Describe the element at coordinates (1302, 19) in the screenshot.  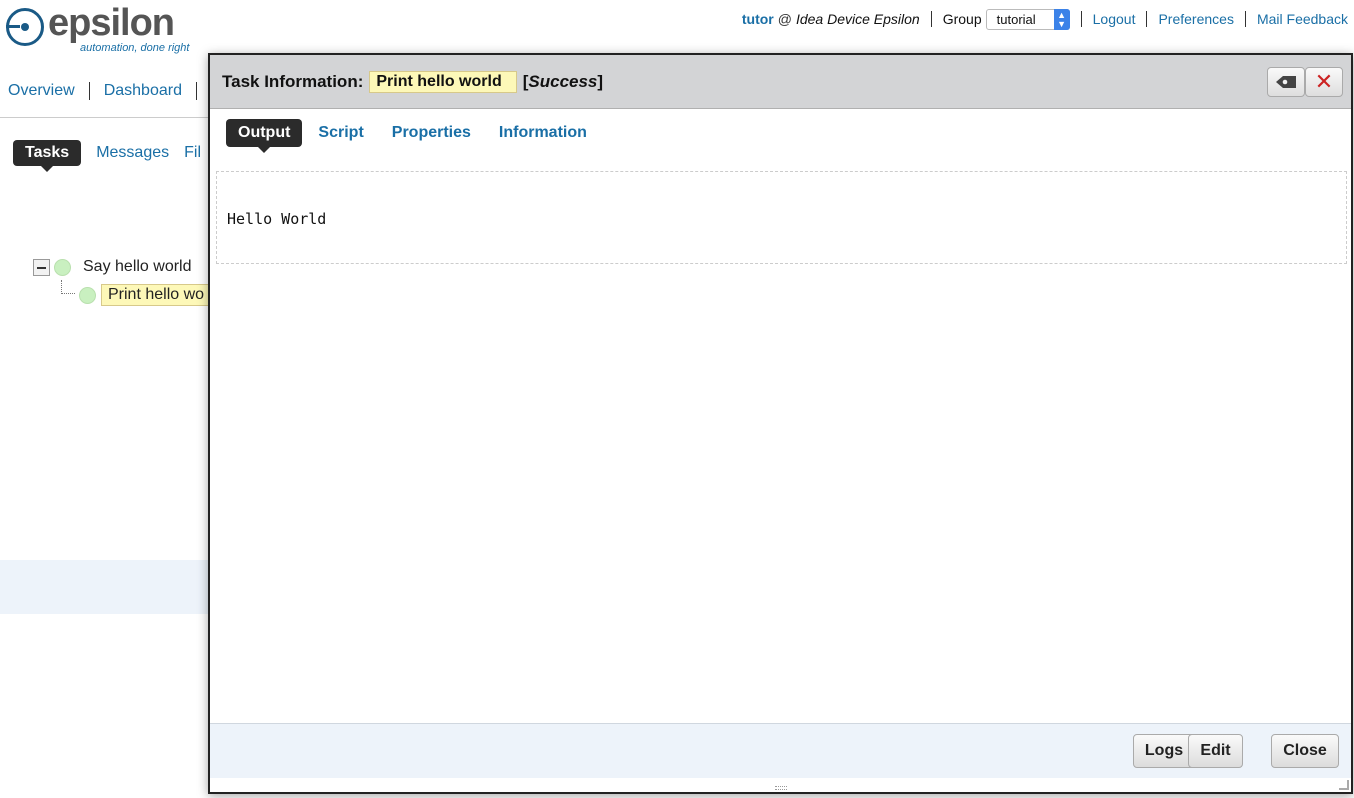
I see `mail-feedback-link: Mail Feedback` at that location.